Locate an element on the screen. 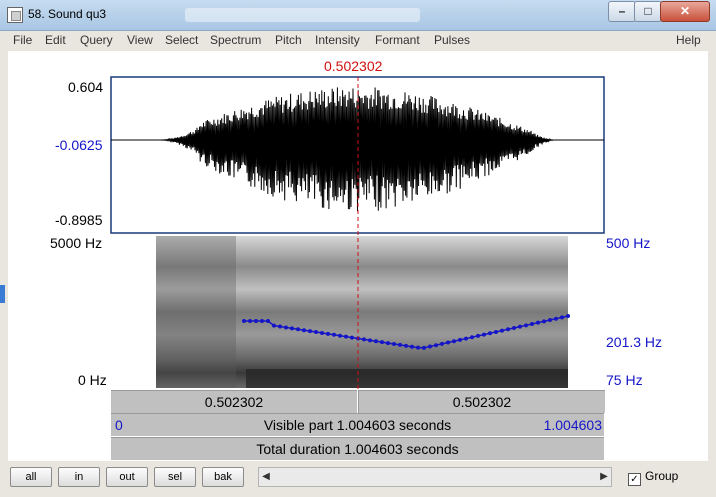  visible-end: 1.004603 is located at coordinates (572, 425).